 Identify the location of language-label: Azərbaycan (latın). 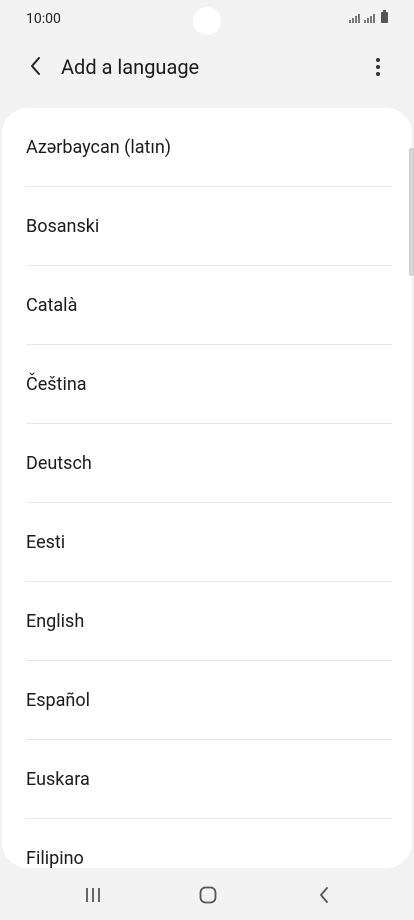
(99, 147).